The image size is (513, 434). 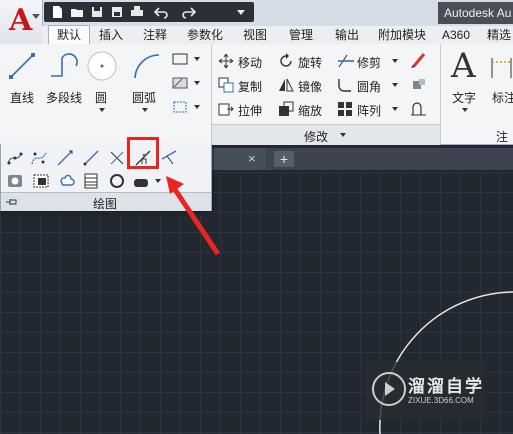 What do you see at coordinates (316, 137) in the screenshot?
I see `modify-panel-title: 修改` at bounding box center [316, 137].